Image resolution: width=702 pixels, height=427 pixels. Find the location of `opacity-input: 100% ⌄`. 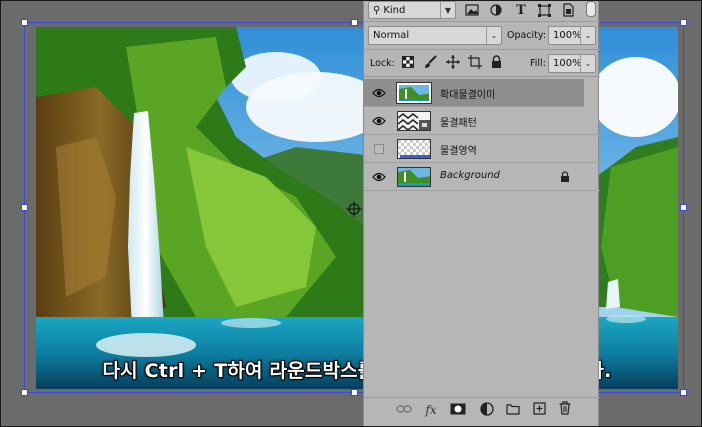

opacity-input: 100% ⌄ is located at coordinates (572, 35).